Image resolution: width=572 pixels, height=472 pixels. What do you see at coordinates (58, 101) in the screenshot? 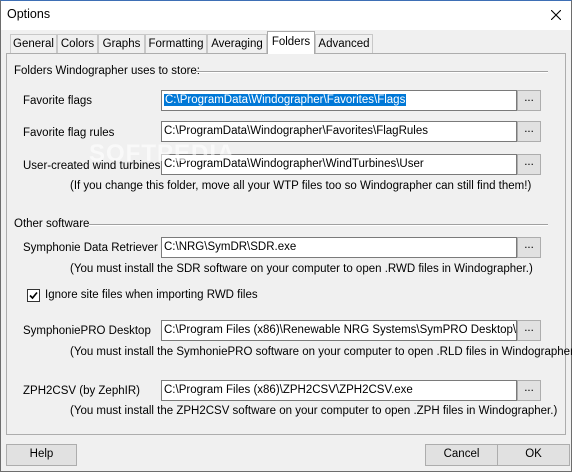
I see `favorite-flags-label: Favorite flags` at bounding box center [58, 101].